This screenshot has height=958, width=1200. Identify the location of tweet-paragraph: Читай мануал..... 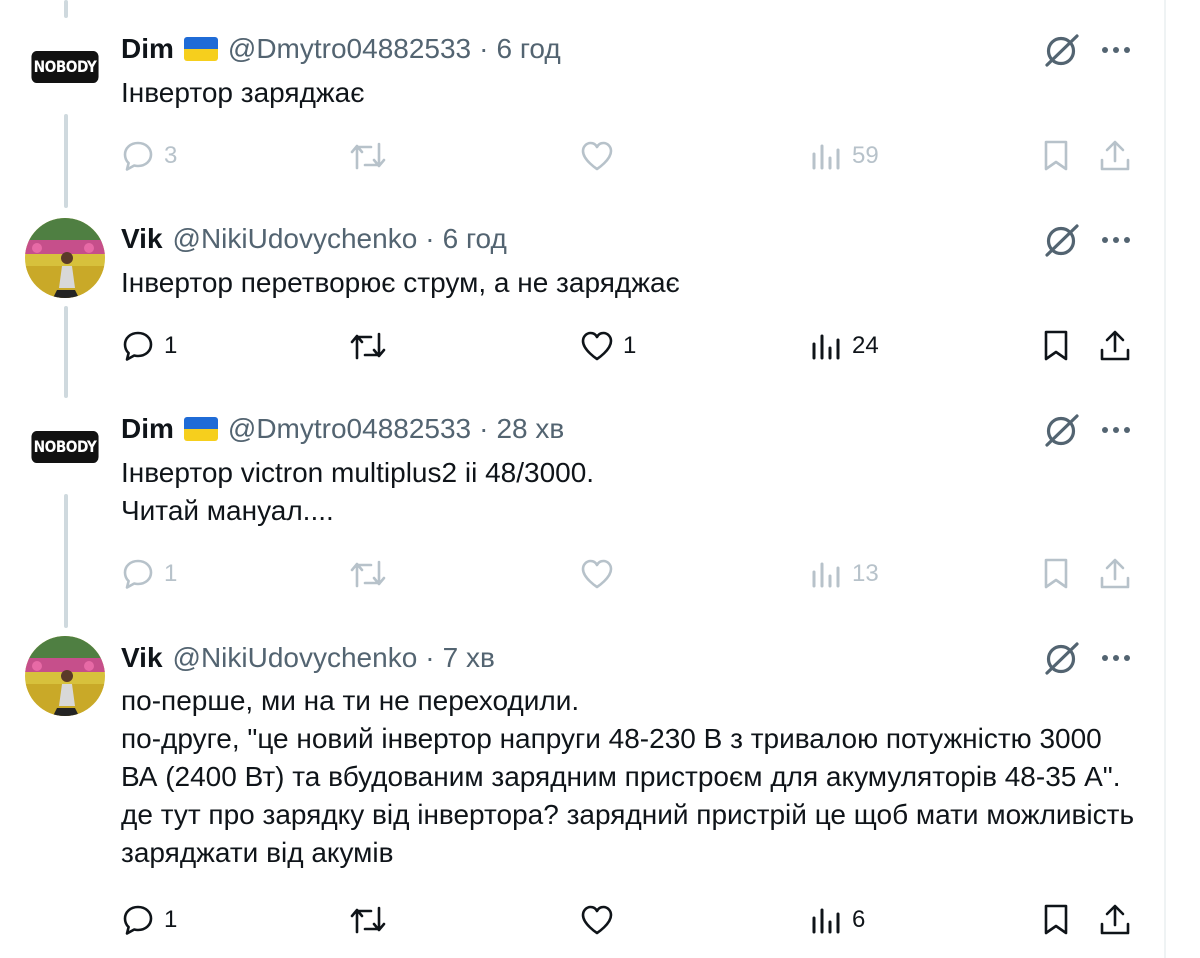
(227, 510).